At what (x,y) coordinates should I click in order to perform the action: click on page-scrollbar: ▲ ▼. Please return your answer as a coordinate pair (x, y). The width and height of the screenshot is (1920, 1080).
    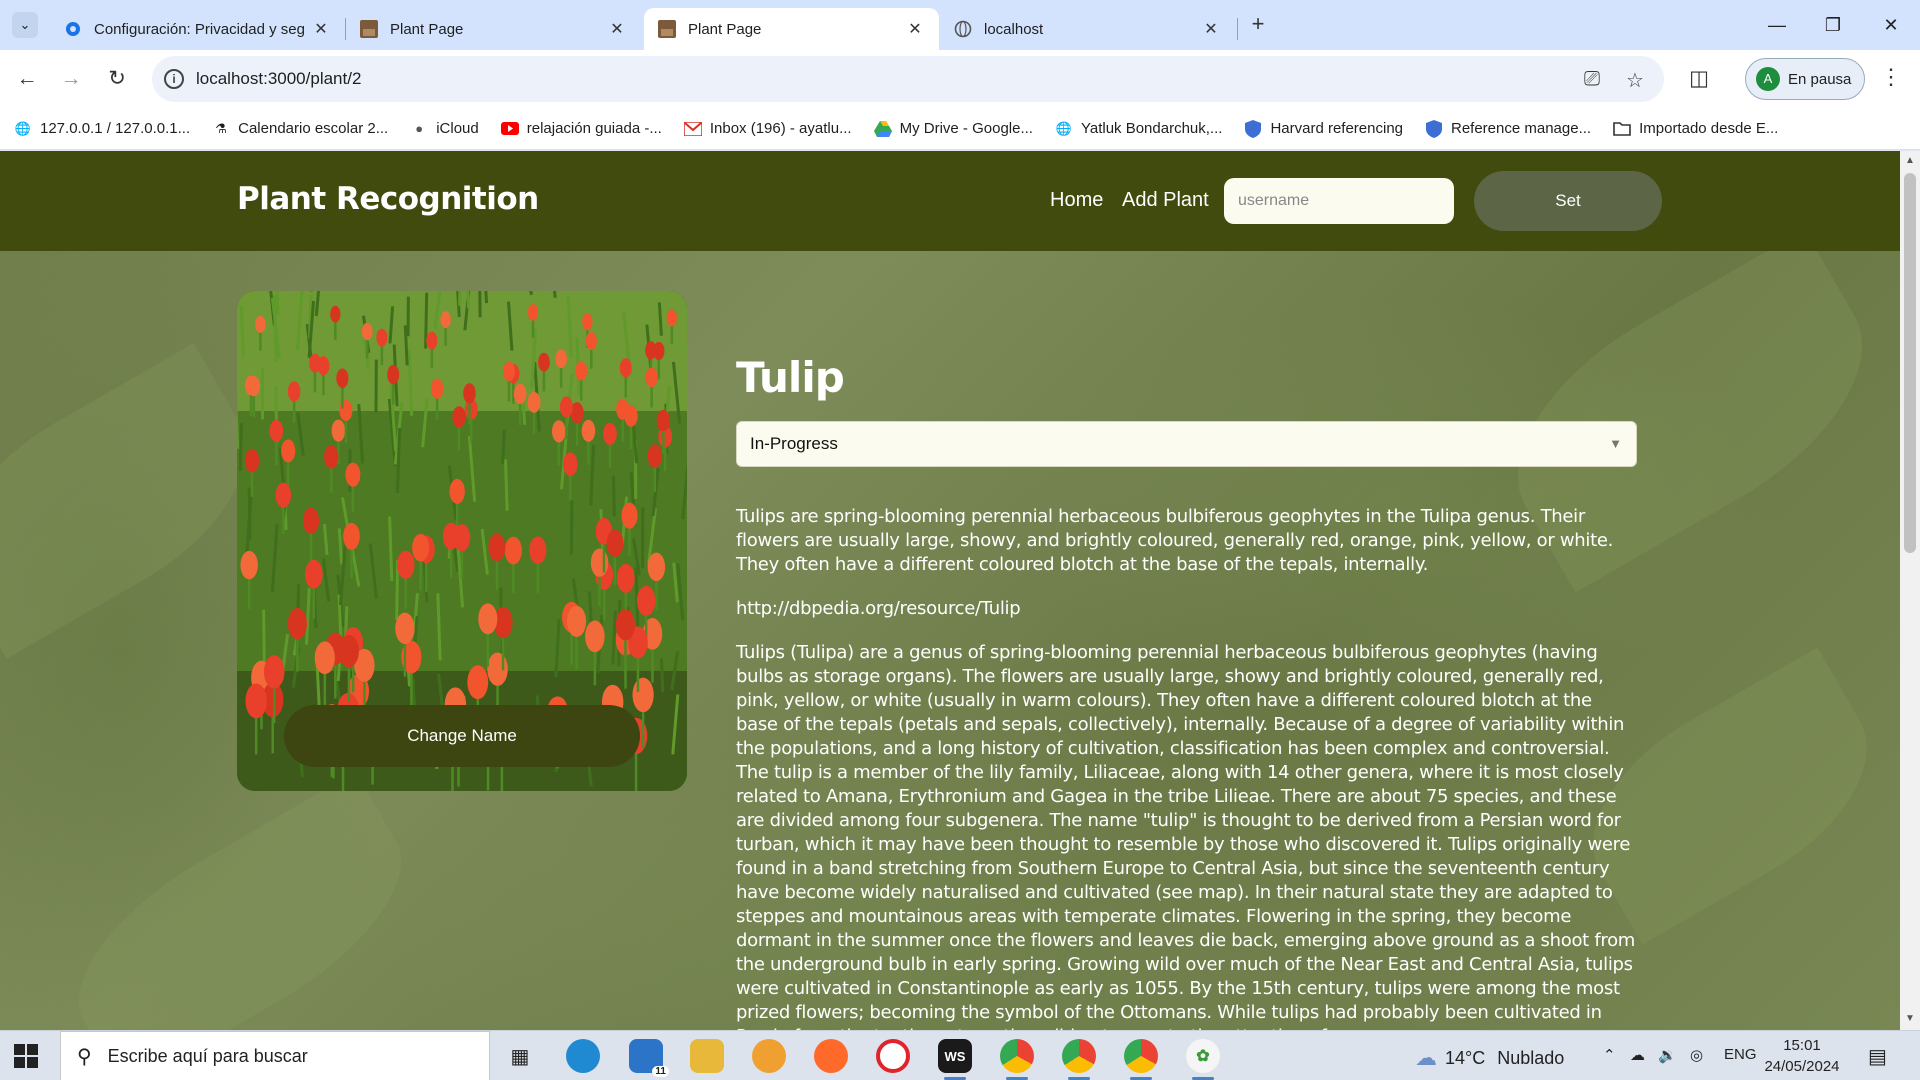
    Looking at the image, I should click on (1910, 590).